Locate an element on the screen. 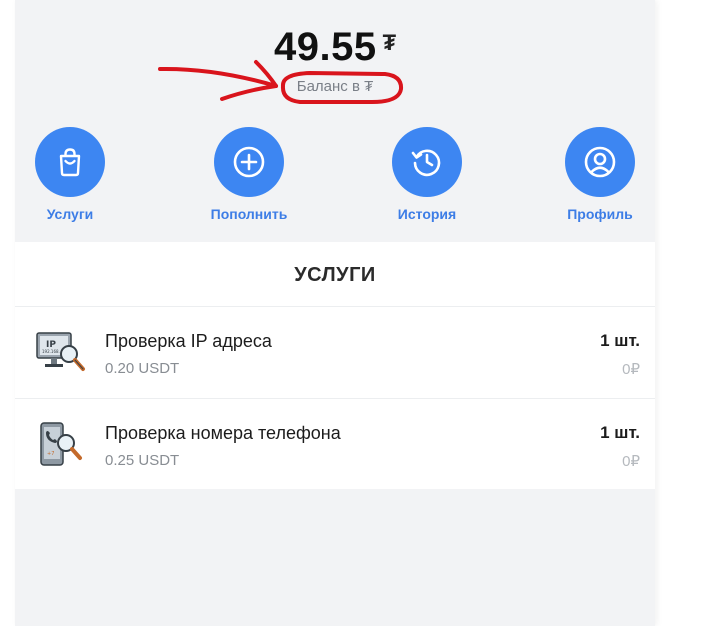  history-icon is located at coordinates (426, 163).